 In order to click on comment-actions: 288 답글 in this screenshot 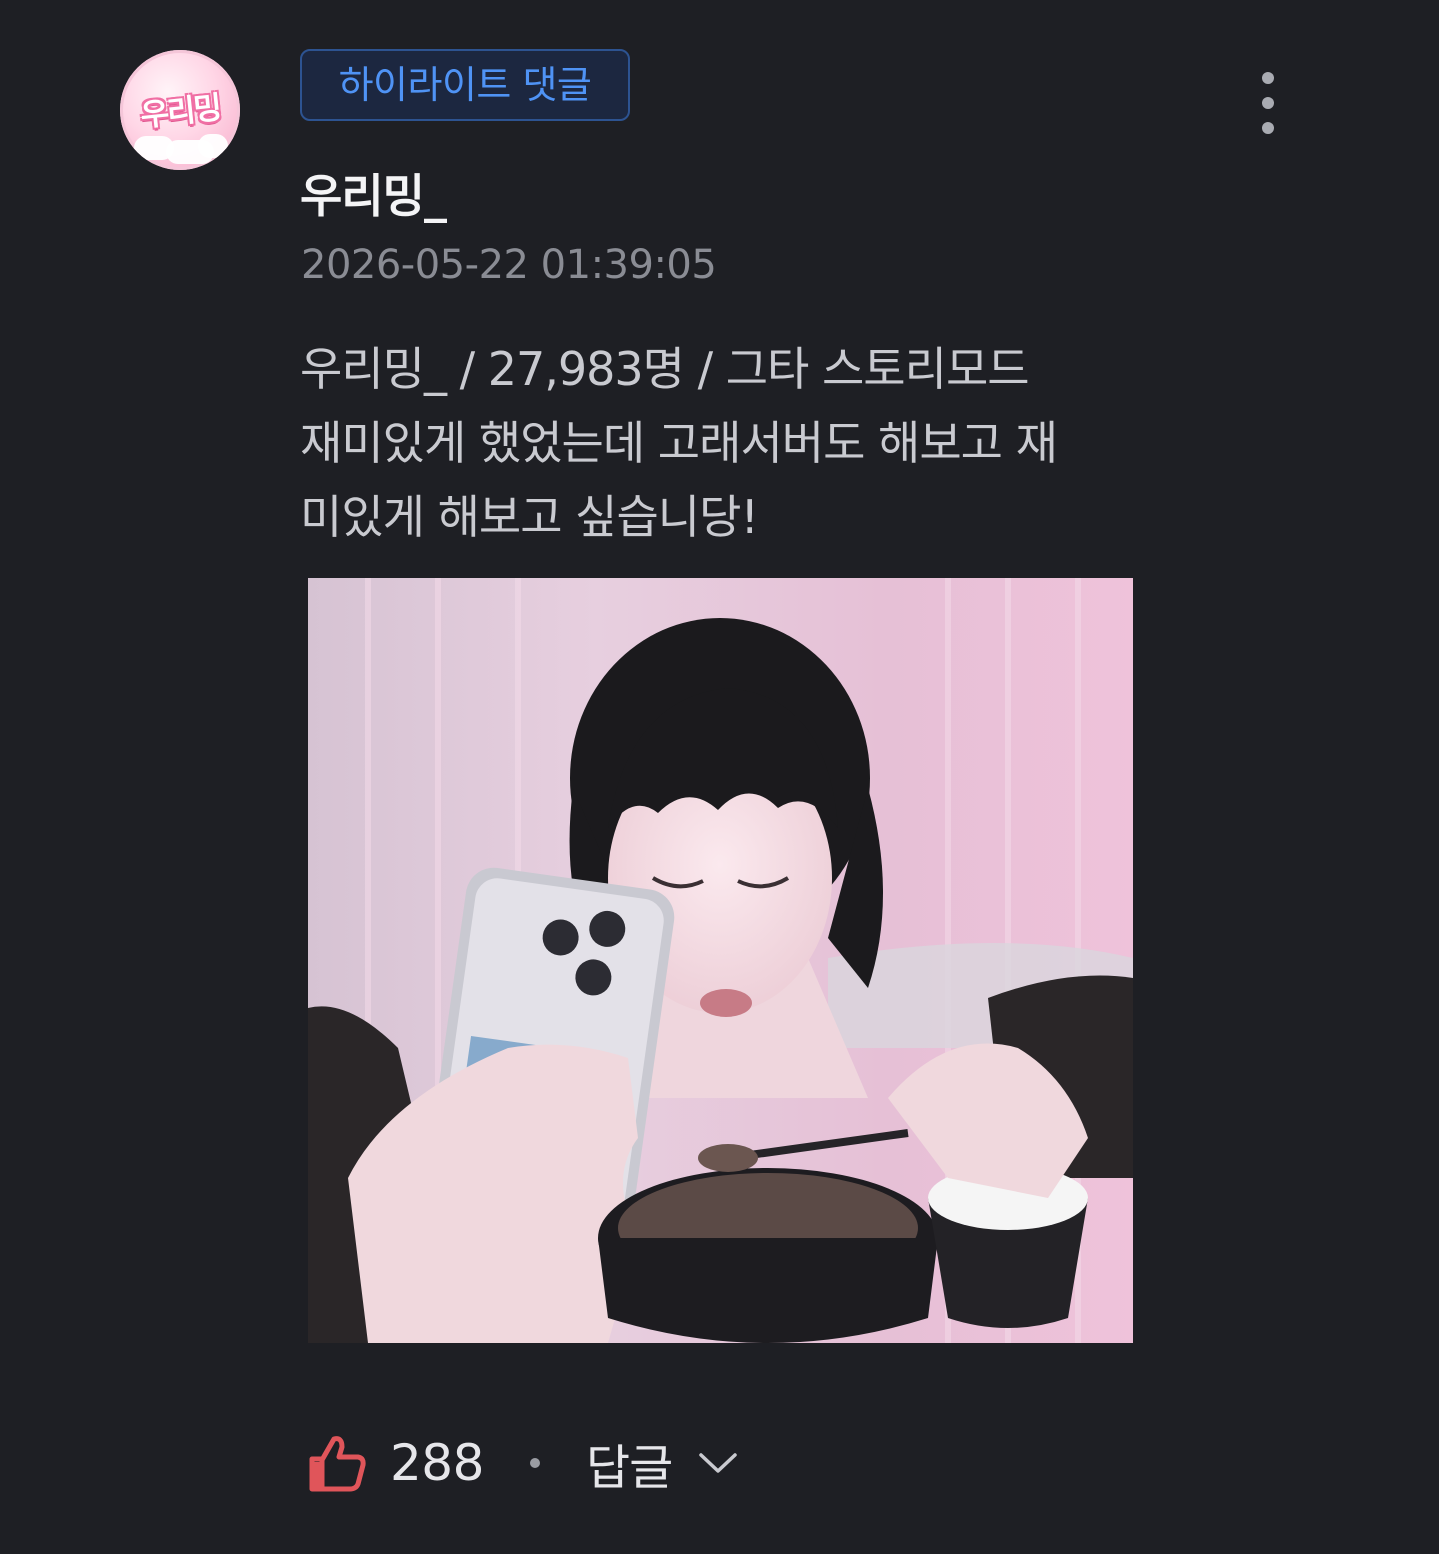, I will do `click(523, 1463)`.